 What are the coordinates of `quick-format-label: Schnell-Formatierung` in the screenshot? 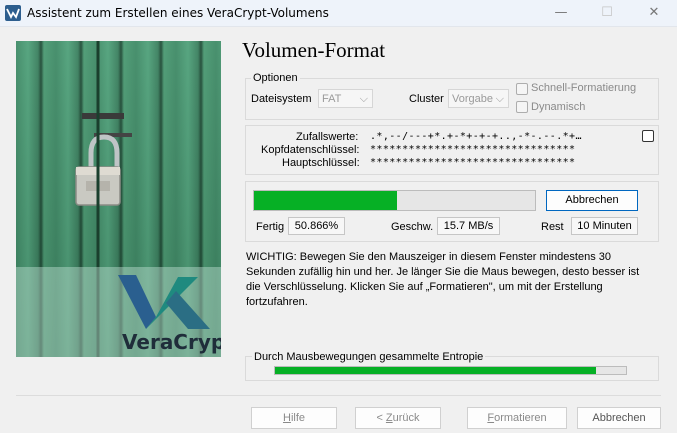 It's located at (584, 88).